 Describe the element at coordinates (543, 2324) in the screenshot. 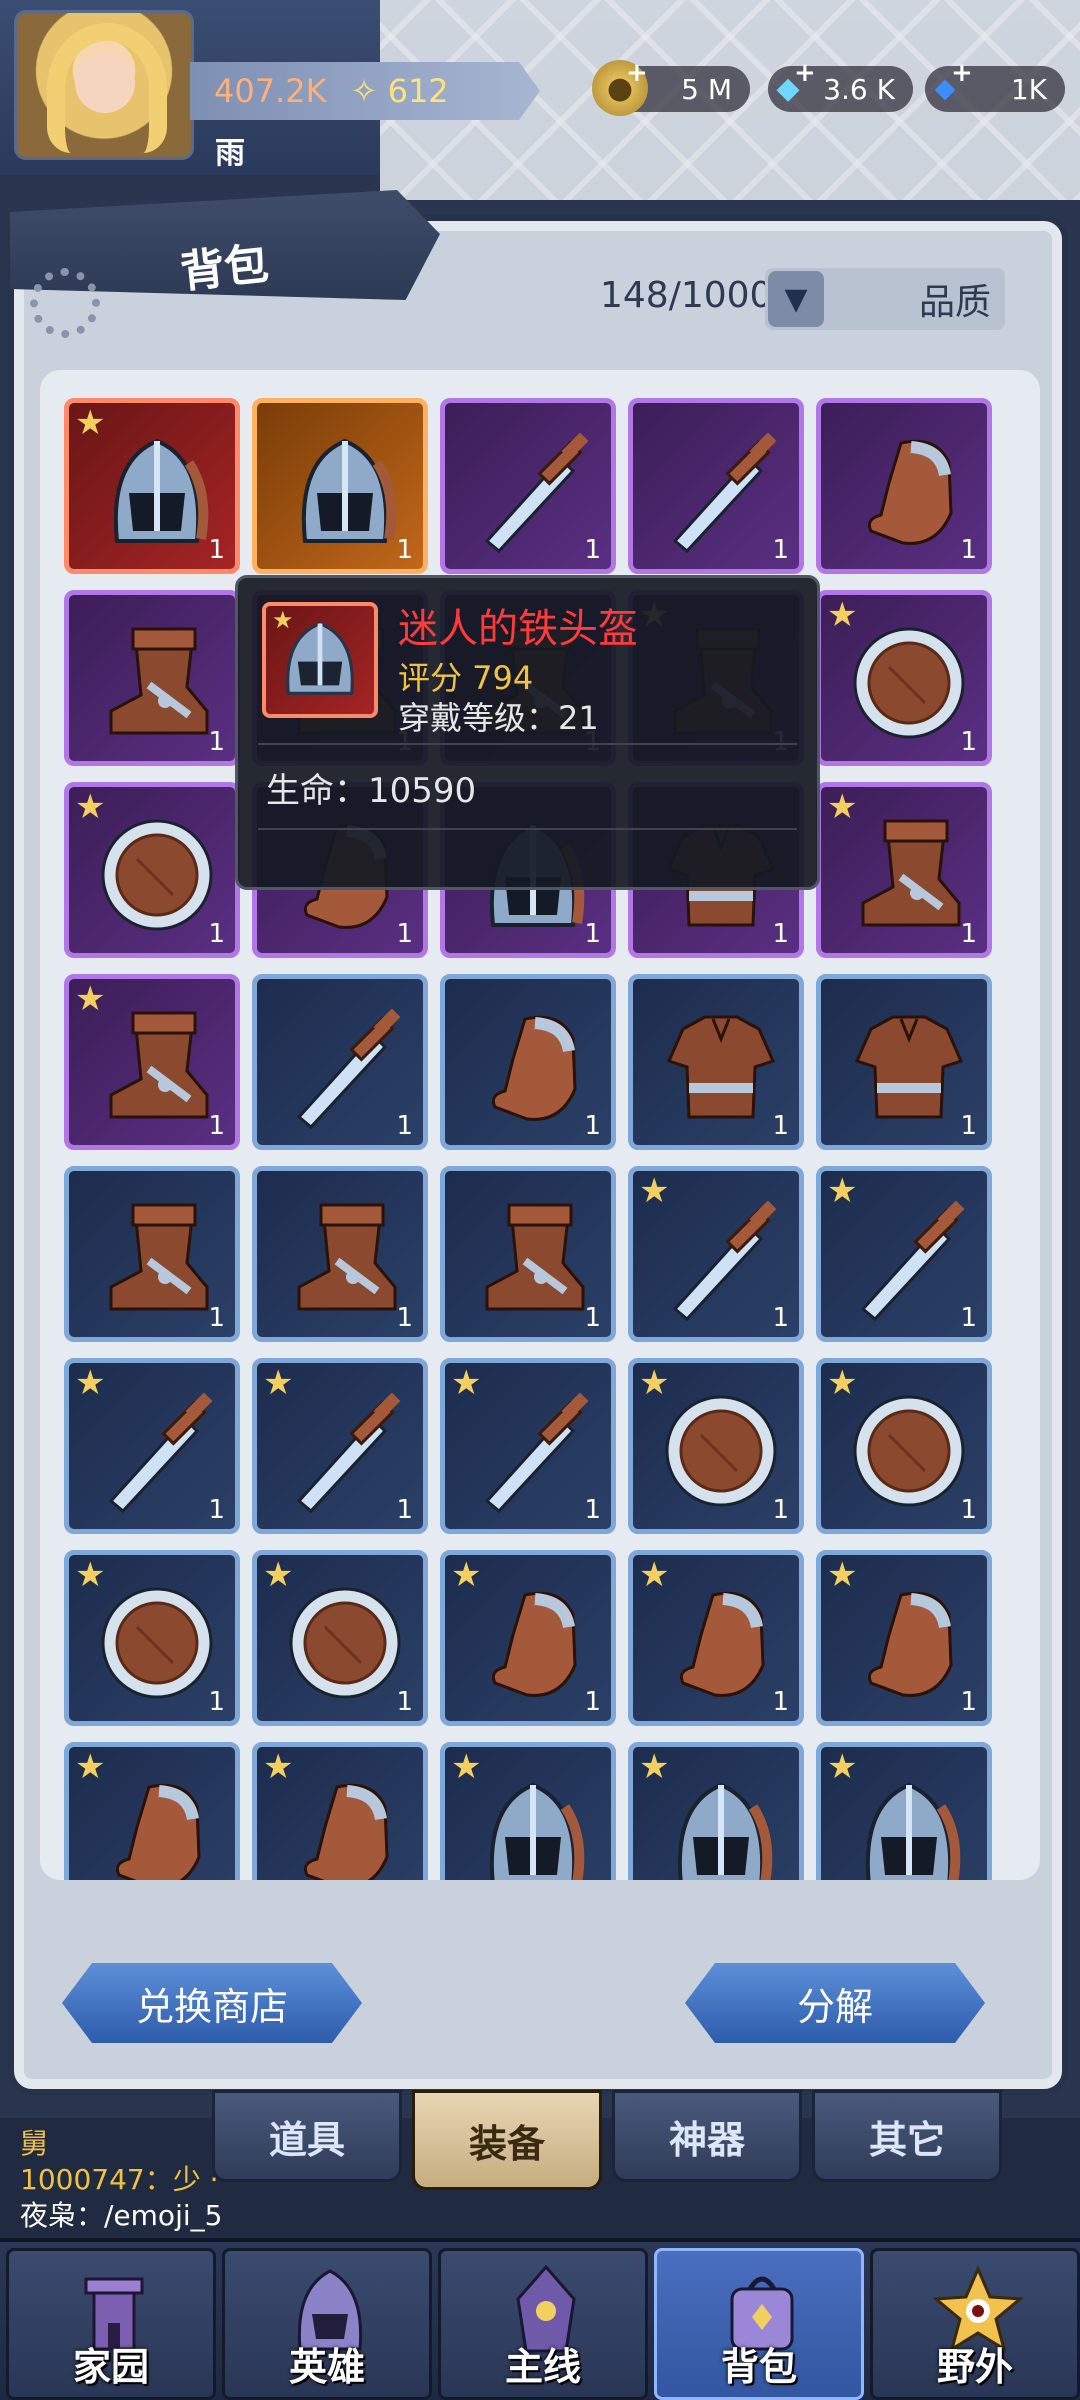

I see `nav-main-quest: 主线` at that location.